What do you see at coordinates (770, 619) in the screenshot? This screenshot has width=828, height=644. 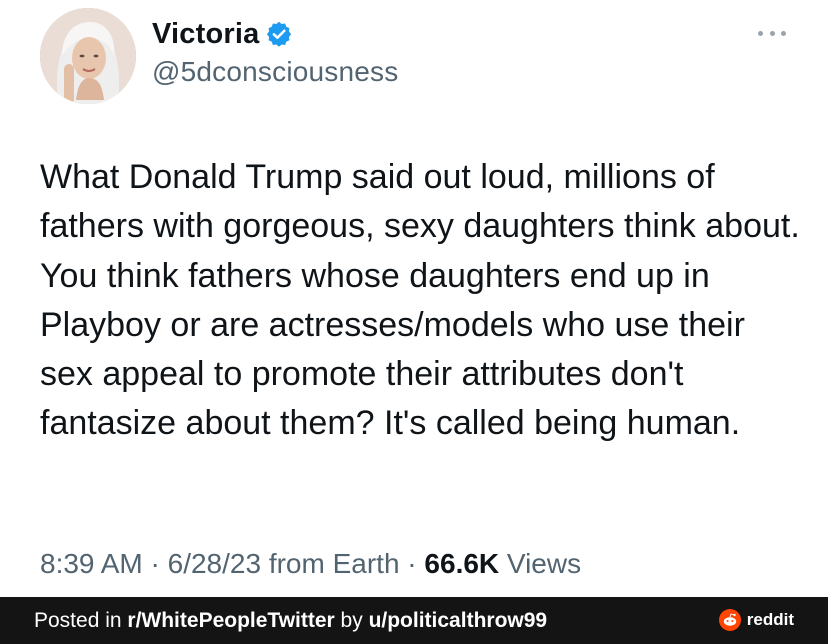 I see `reddit-brand-text: reddit` at bounding box center [770, 619].